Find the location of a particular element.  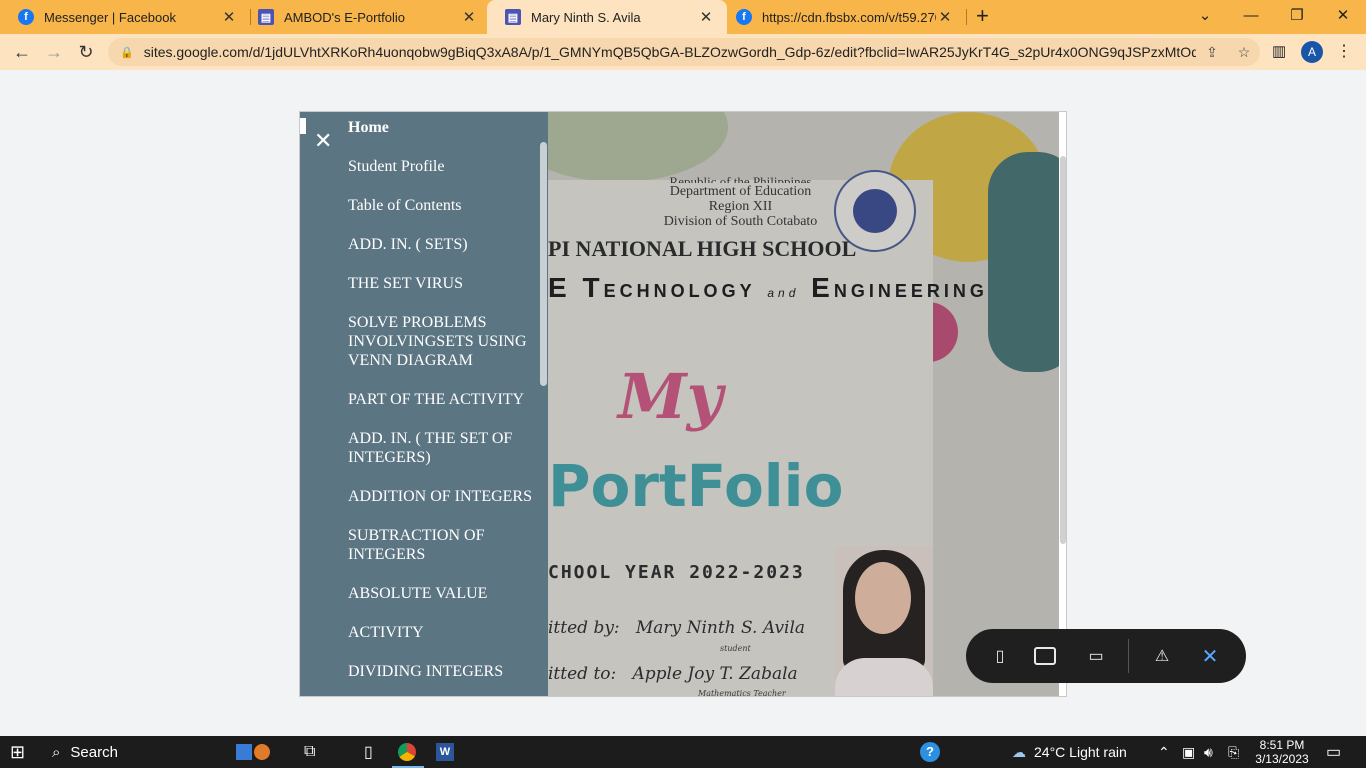

tab-cdn-fbsbx: f https://cdn.fbsbx.com/v/t59.2708 ✕ is located at coordinates (842, 17).